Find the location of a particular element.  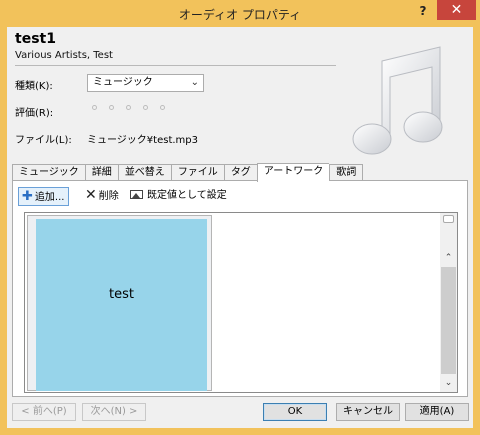

type-label: 種類(K): is located at coordinates (34, 86).